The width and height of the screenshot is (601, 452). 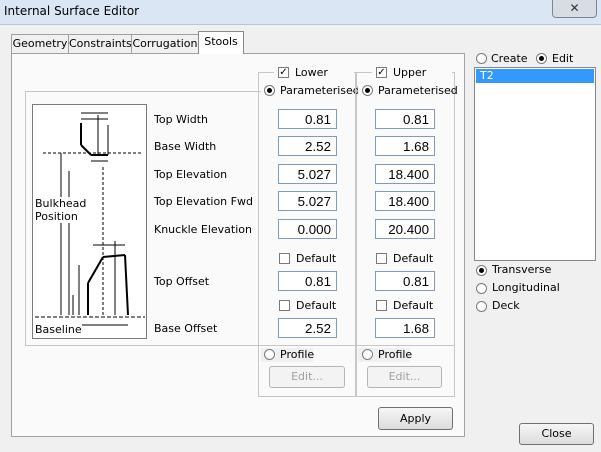 What do you see at coordinates (65, 210) in the screenshot?
I see `bulkhead-position-label: Bulkhead Position` at bounding box center [65, 210].